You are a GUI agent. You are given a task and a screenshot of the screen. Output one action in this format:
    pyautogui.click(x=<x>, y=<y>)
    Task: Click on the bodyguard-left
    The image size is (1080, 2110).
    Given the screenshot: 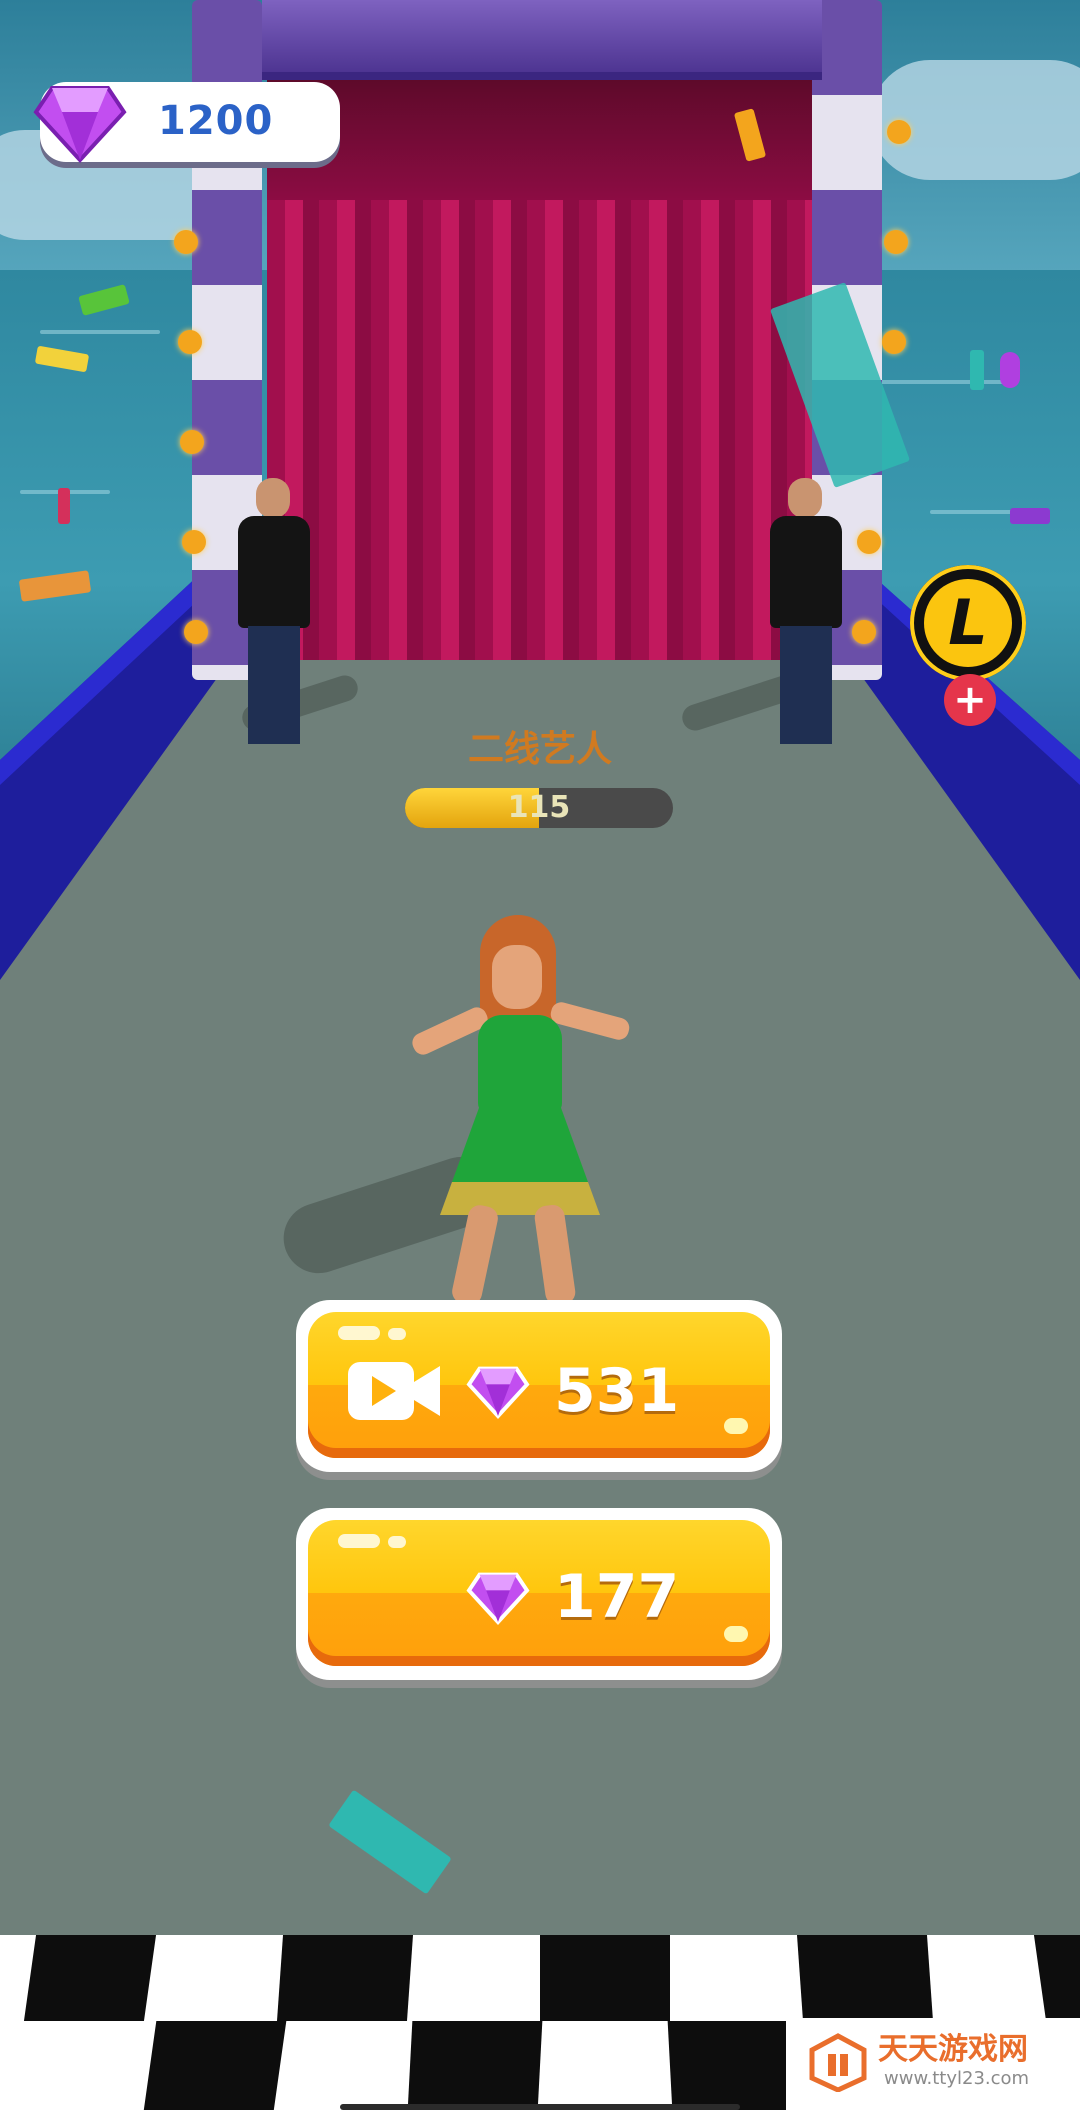 What is the action you would take?
    pyautogui.click(x=274, y=613)
    